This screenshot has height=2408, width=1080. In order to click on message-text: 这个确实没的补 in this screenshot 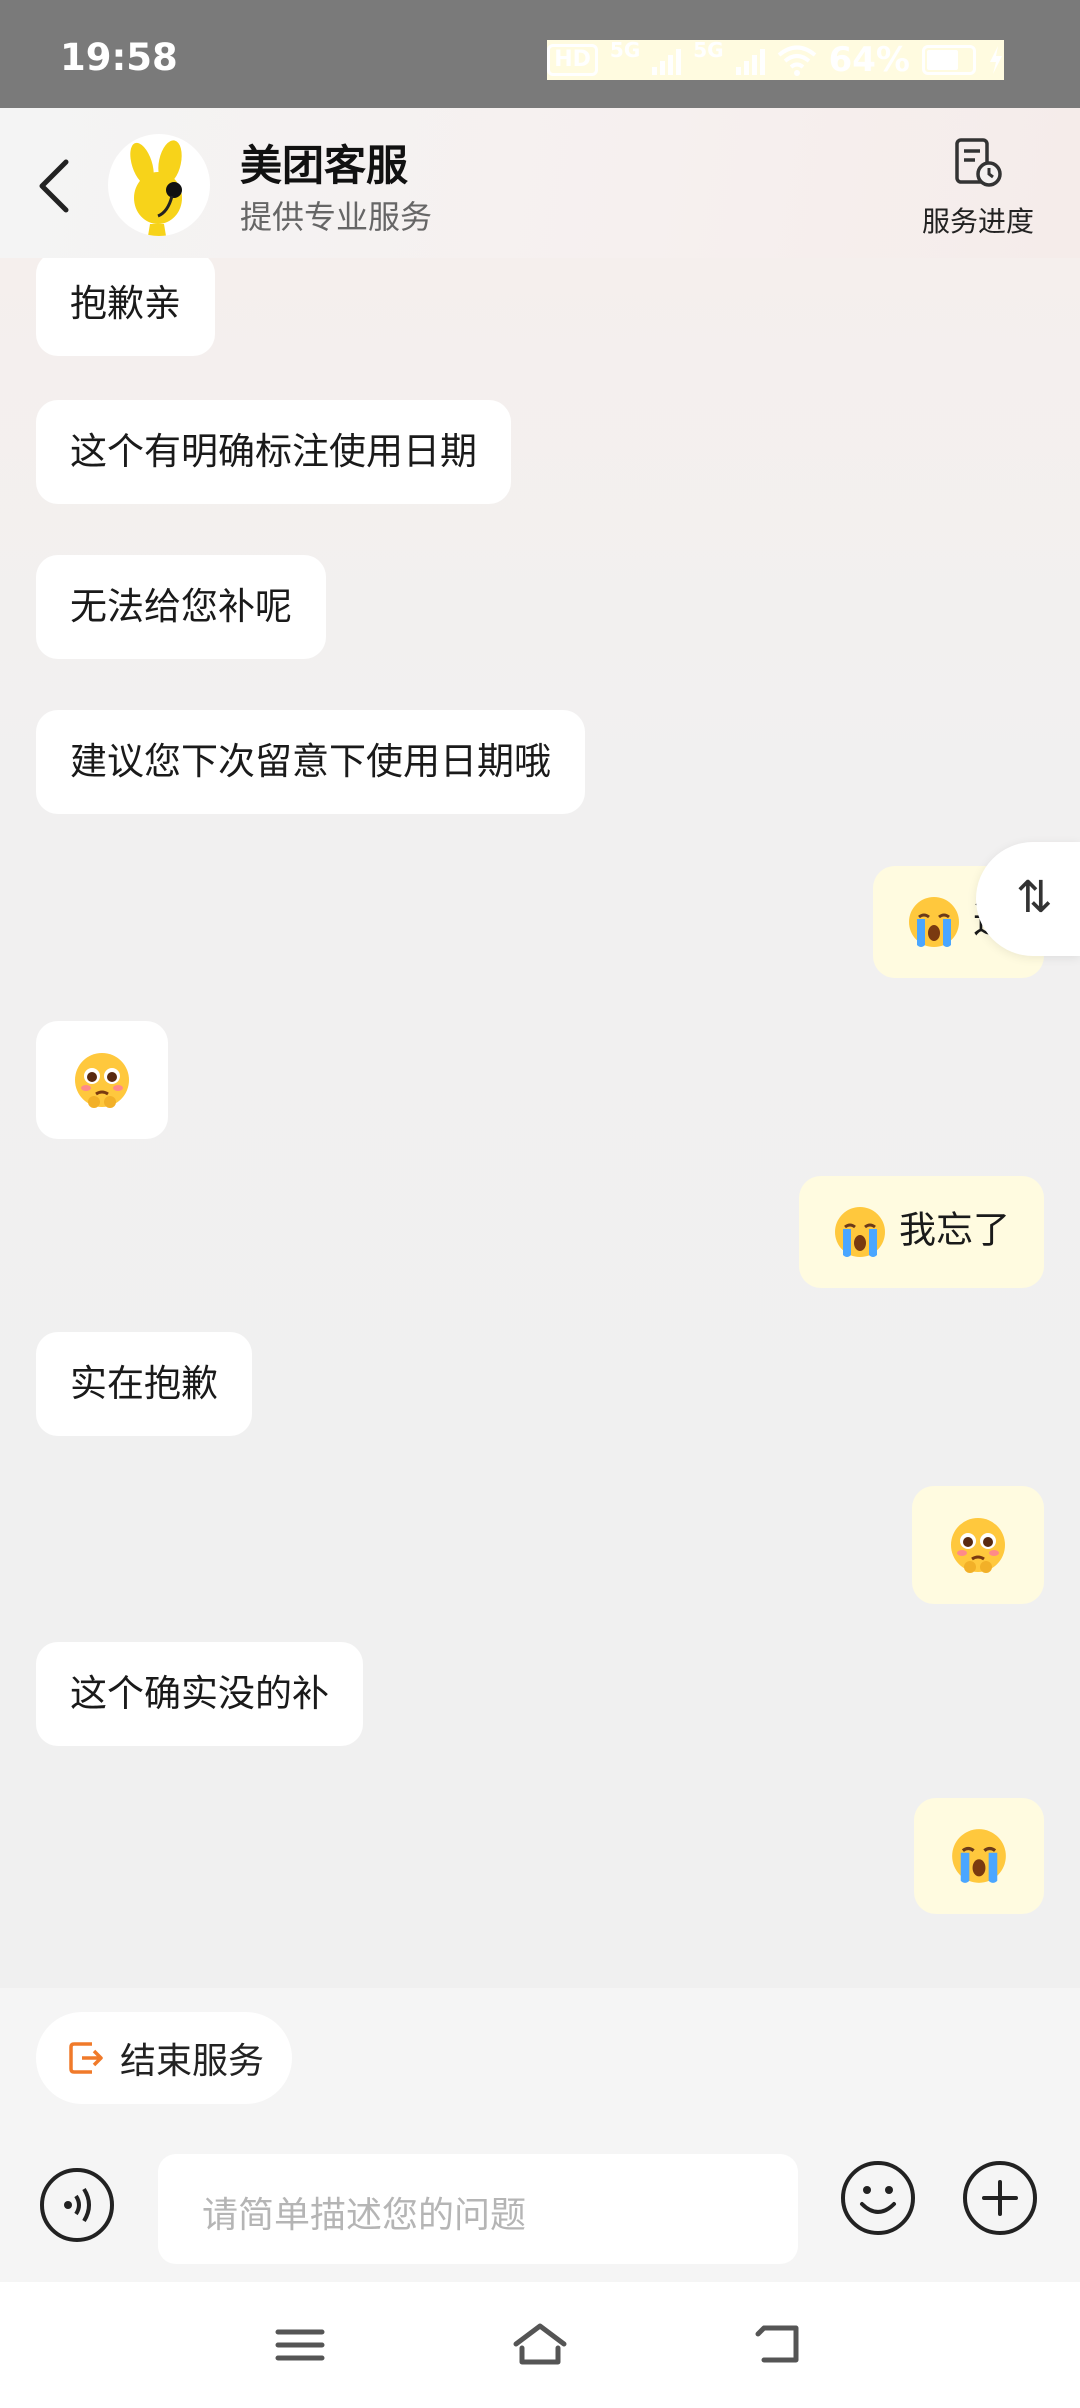, I will do `click(199, 1693)`.